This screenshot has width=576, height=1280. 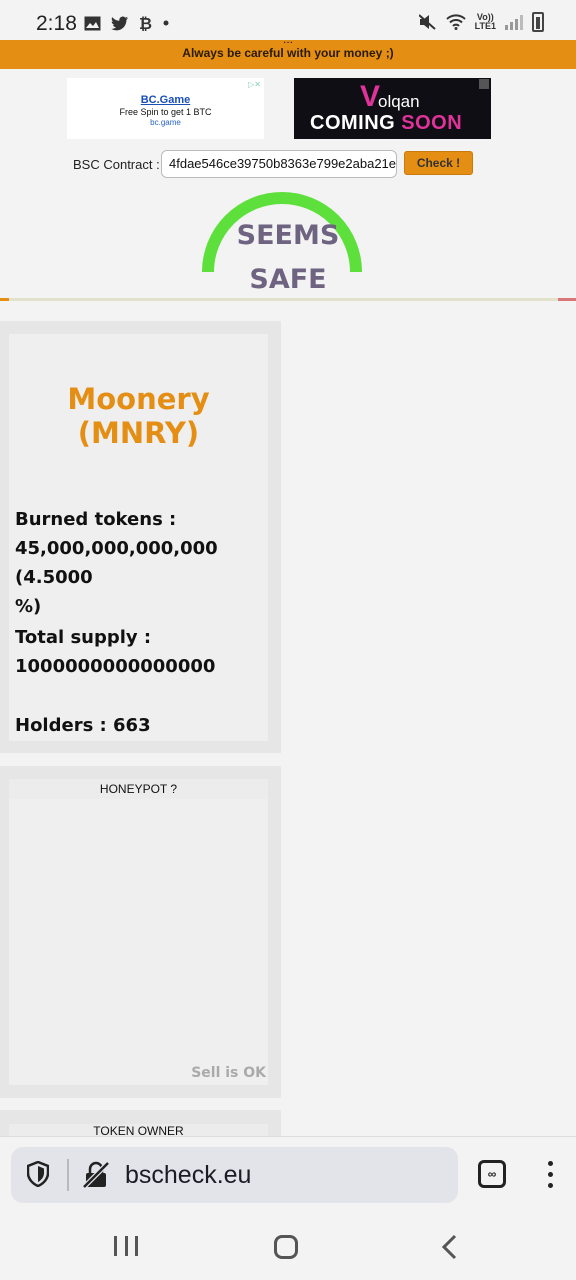 What do you see at coordinates (485, 21) in the screenshot?
I see `lte-icon: Vo)) LTE1` at bounding box center [485, 21].